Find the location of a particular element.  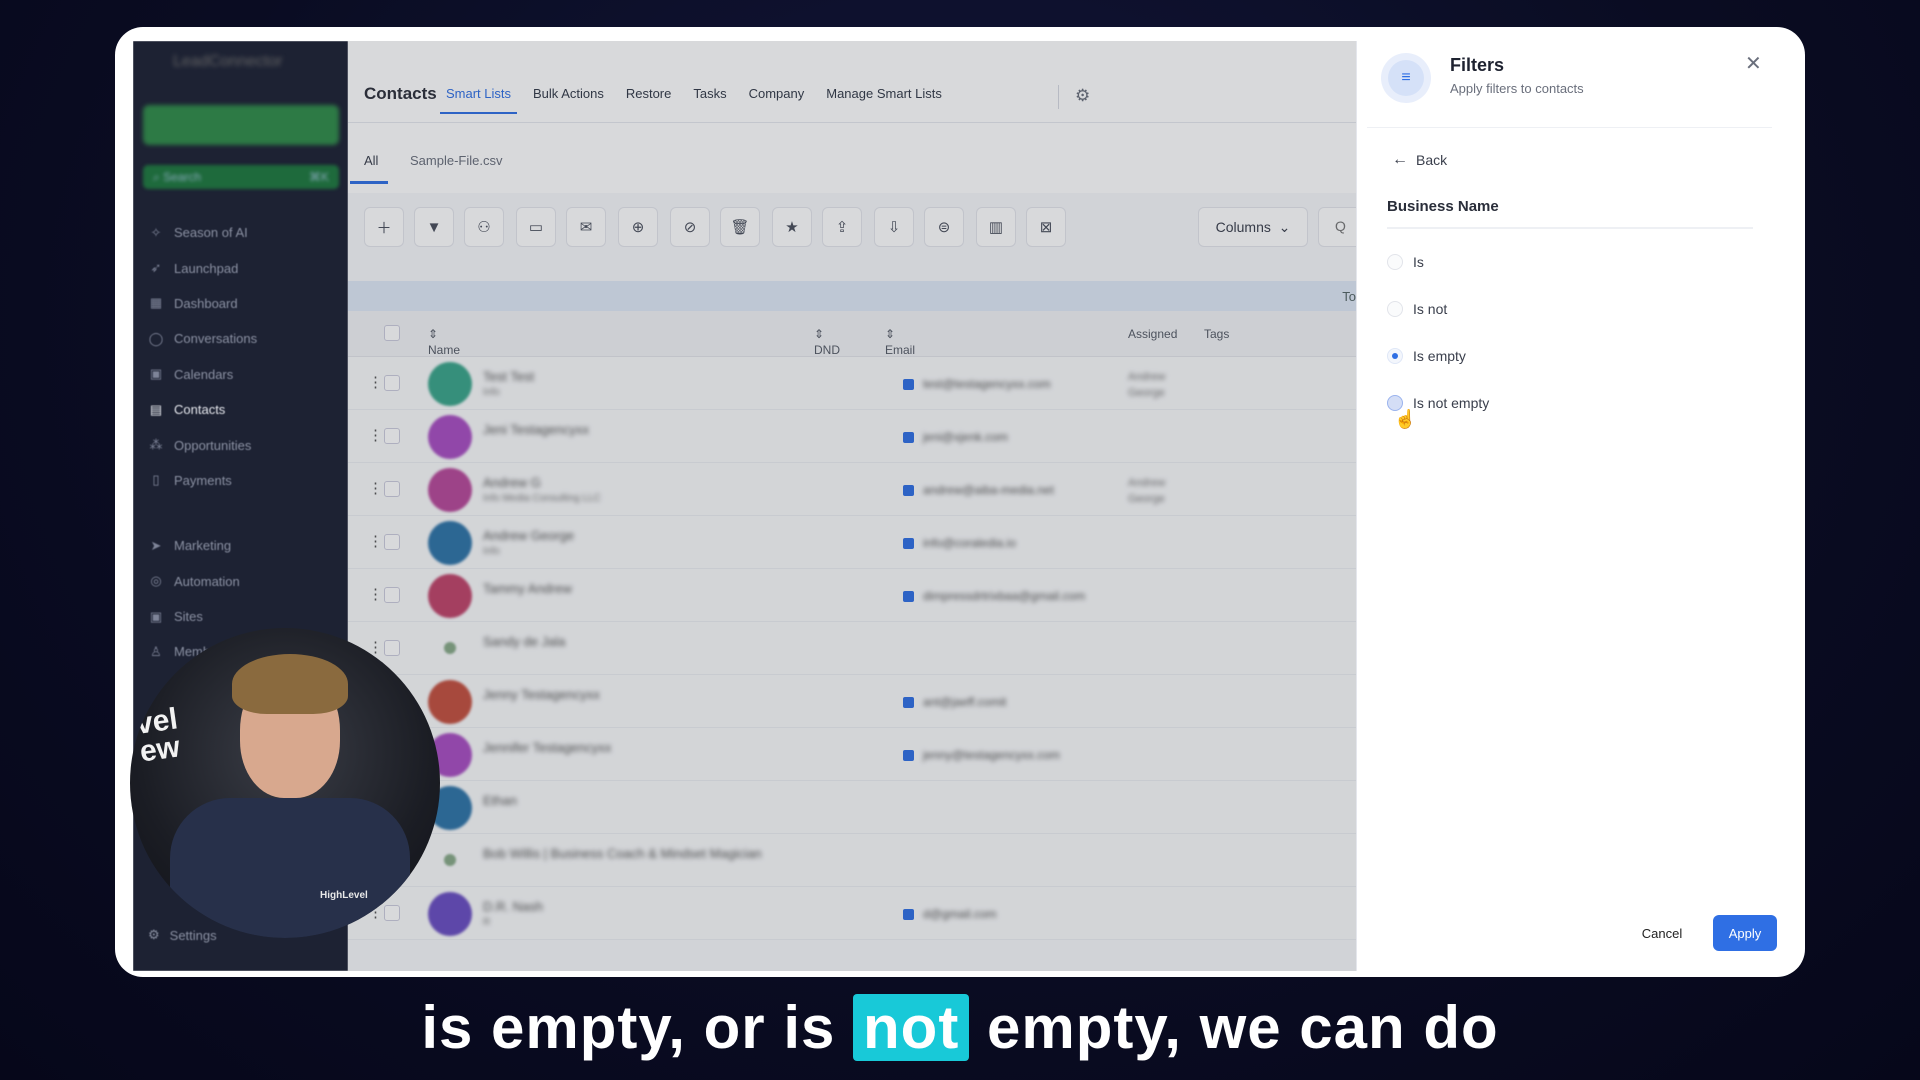

filter-icon: ▼ is located at coordinates (434, 227).